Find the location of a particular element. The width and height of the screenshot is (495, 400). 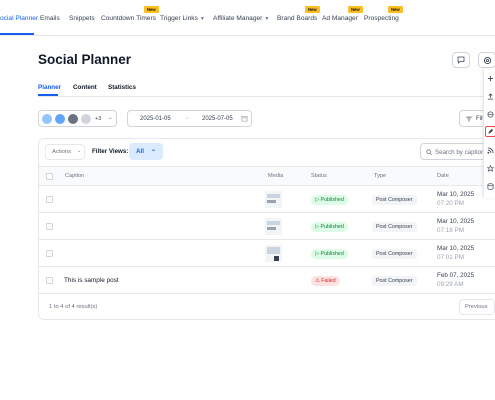

row-date-time: 09:29 AM is located at coordinates (450, 284).